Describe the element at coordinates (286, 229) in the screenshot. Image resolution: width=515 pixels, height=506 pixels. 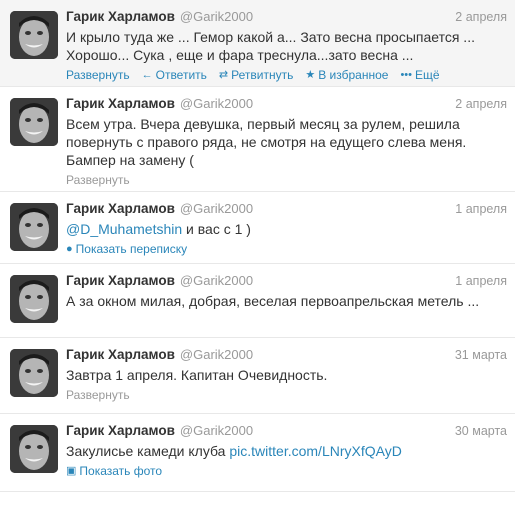
I see `tweet-text: @D_Muhametshin и вас с 1 )` at that location.